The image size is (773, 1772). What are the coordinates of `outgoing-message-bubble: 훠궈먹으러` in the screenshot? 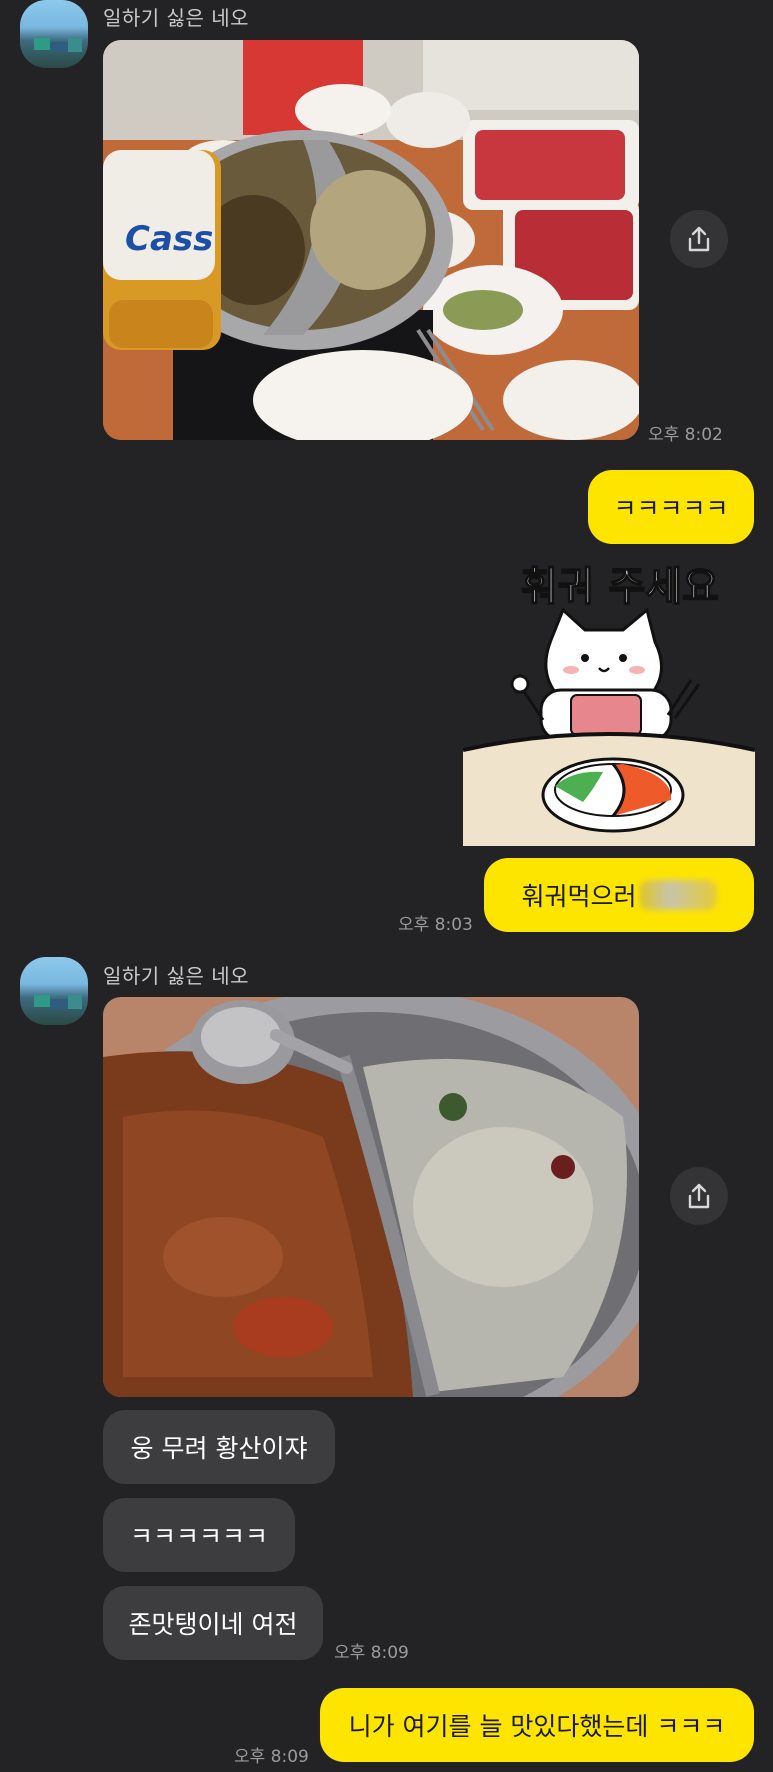 It's located at (619, 895).